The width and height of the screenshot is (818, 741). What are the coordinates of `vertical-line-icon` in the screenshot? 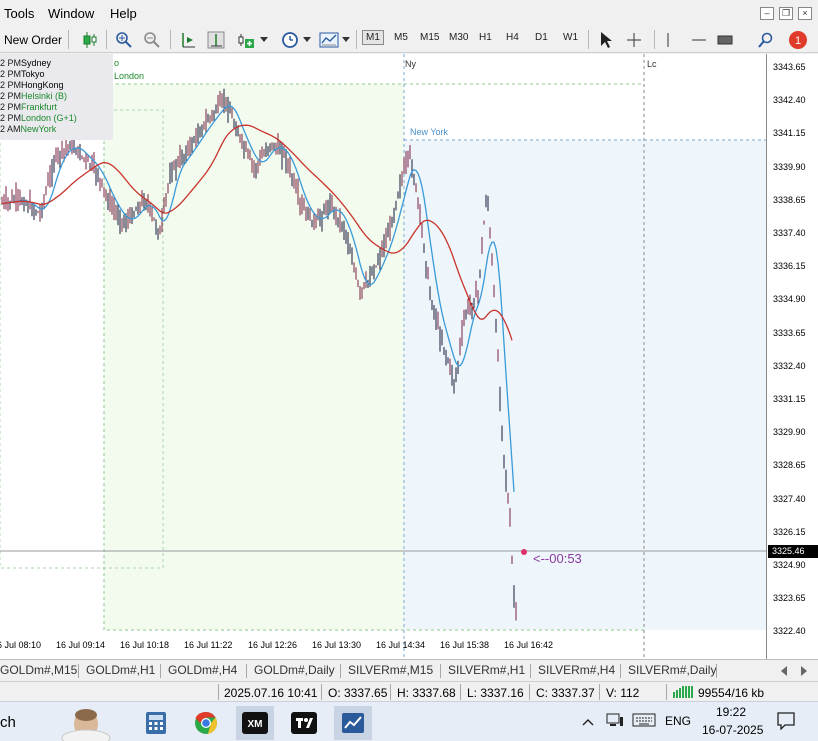 It's located at (668, 40).